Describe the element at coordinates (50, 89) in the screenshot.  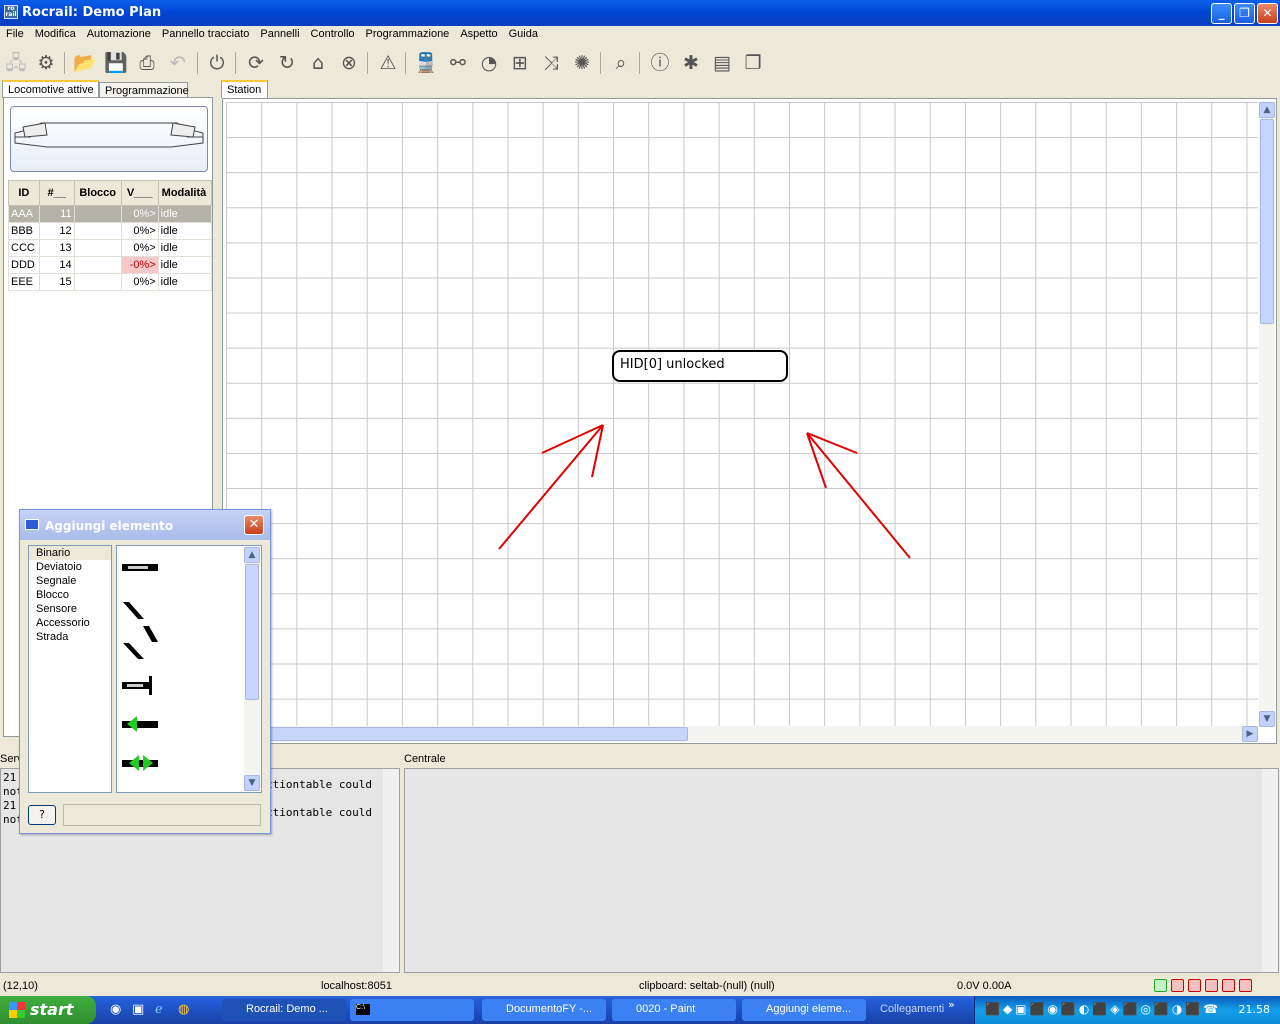
I see `tab-locomotive-attive: Locomotive attive` at that location.